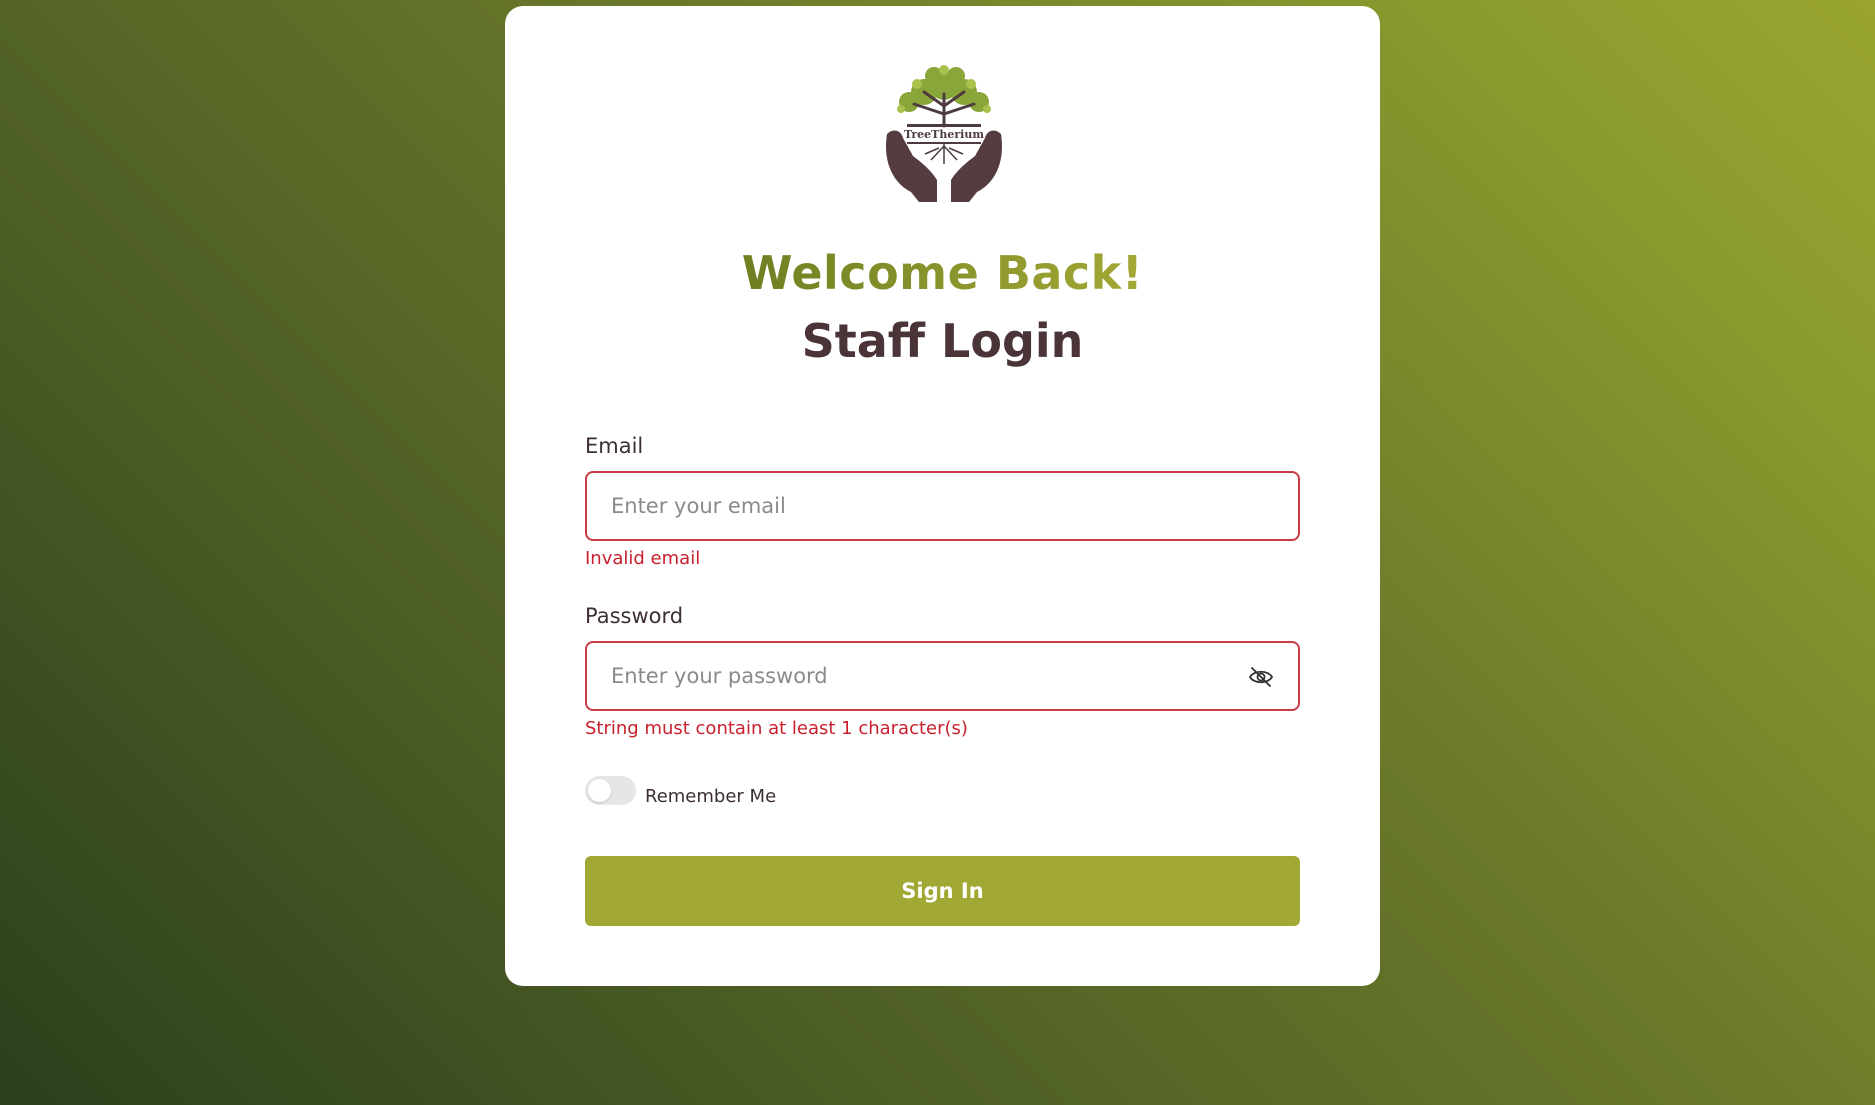  Describe the element at coordinates (711, 796) in the screenshot. I see `remember-me-label: Remember Me` at that location.